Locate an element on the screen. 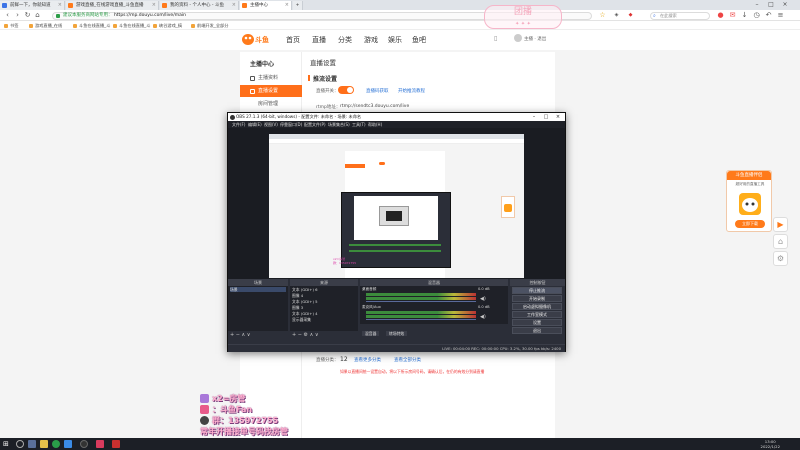 This screenshot has width=800, height=450. bookmark-item: 前端开发_全部分 is located at coordinates (209, 25).